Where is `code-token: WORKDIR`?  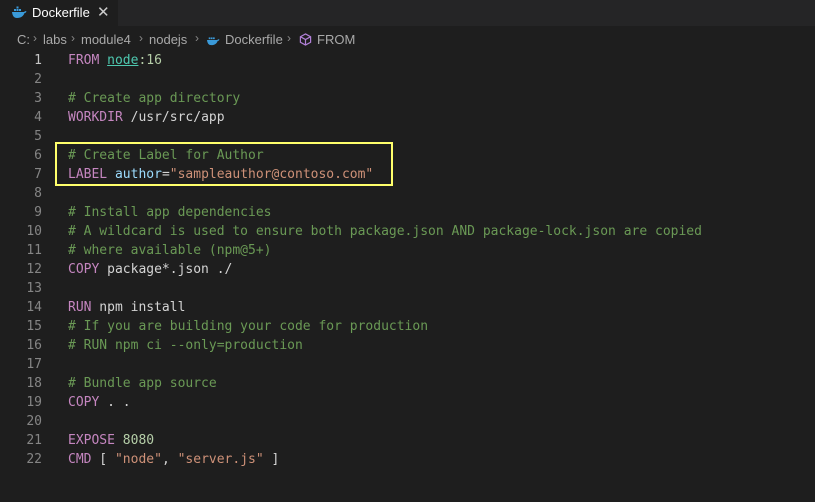 code-token: WORKDIR is located at coordinates (95, 117).